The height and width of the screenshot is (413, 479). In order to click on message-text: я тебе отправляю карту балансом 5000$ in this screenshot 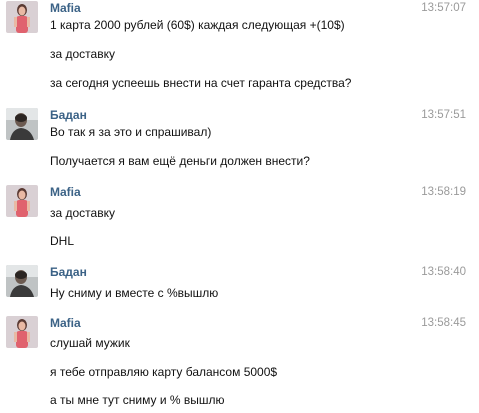, I will do `click(164, 372)`.